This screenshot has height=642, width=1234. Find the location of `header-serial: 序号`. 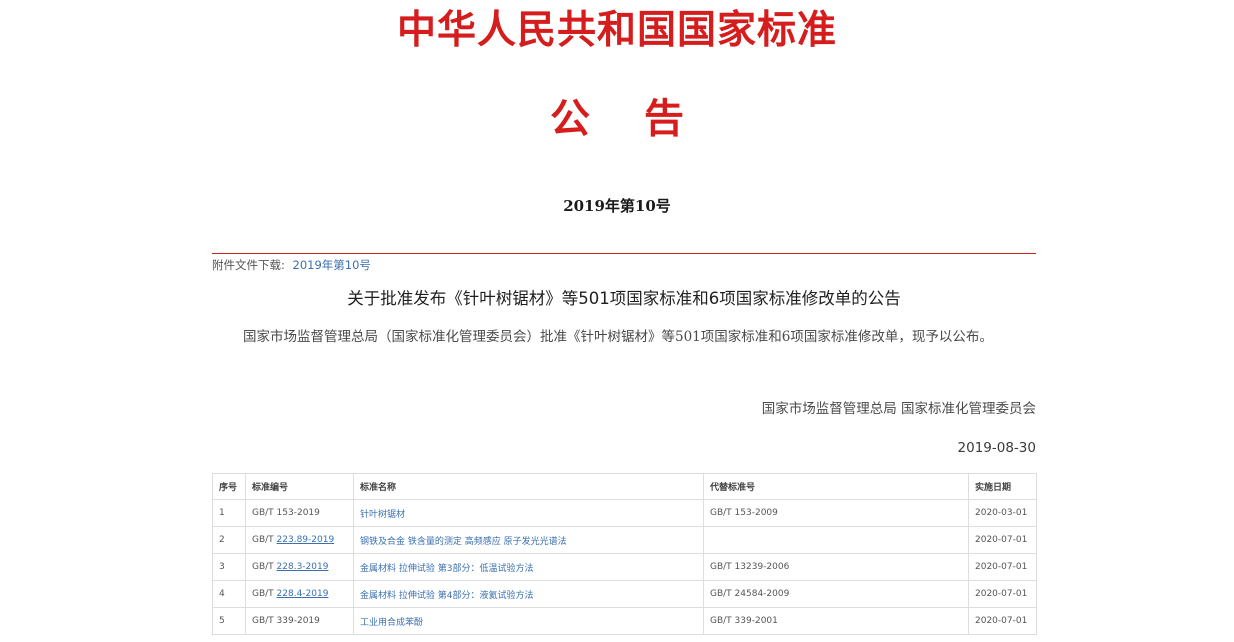

header-serial: 序号 is located at coordinates (229, 486).